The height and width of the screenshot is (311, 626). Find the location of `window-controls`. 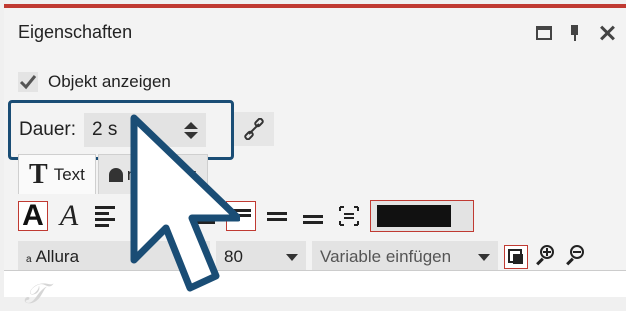

window-controls is located at coordinates (576, 33).